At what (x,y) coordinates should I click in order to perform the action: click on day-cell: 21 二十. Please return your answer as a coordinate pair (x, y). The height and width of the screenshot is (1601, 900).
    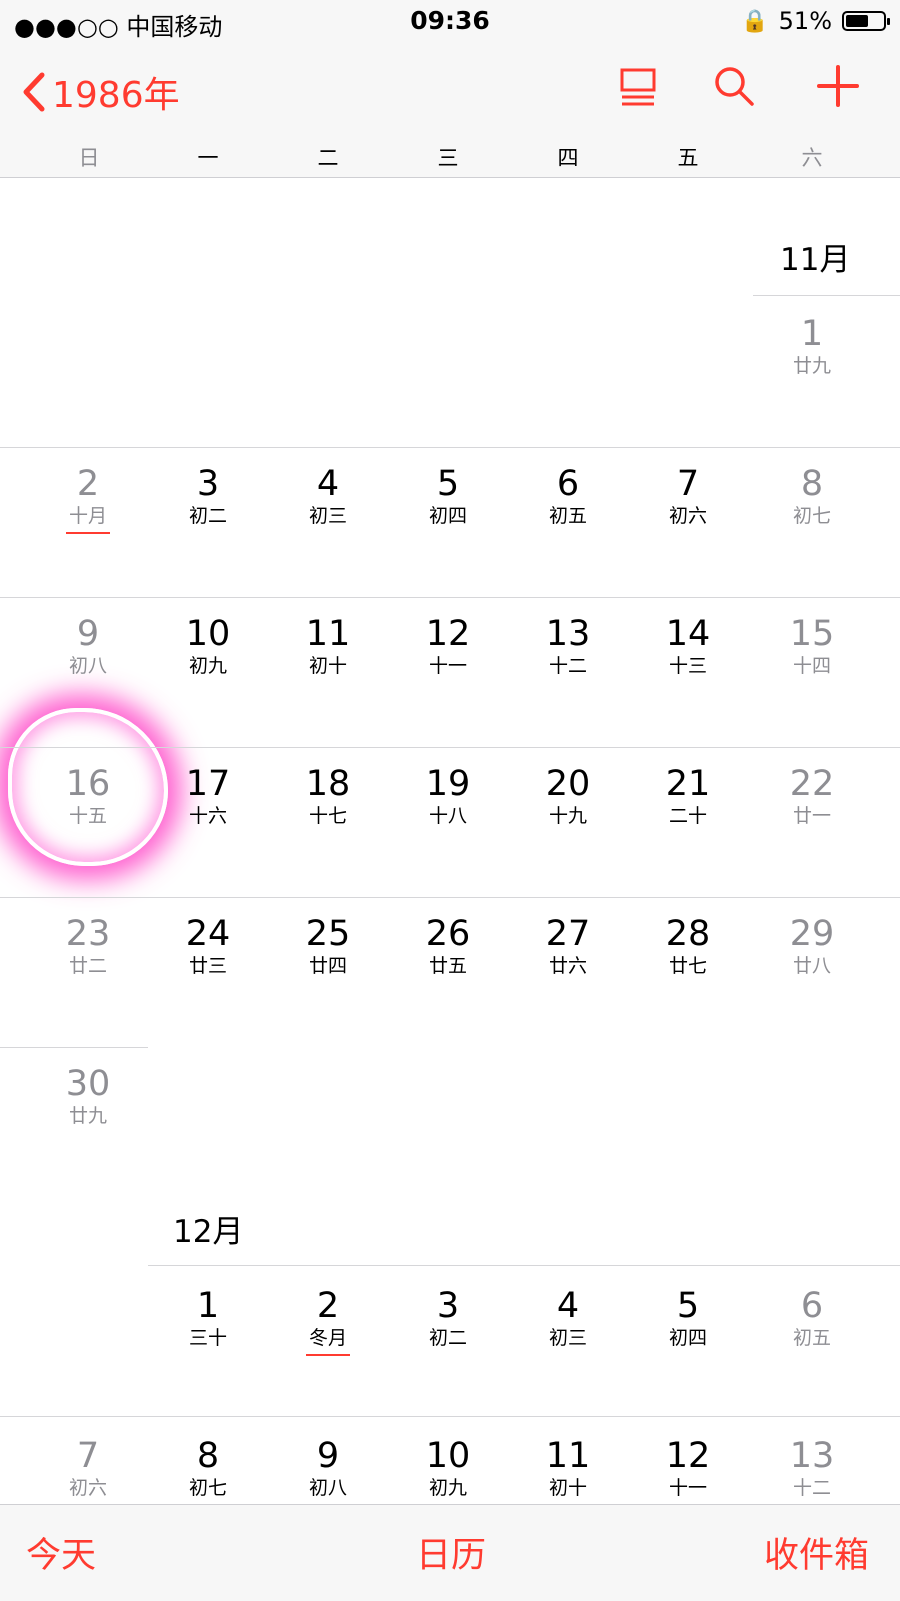
    Looking at the image, I should click on (688, 822).